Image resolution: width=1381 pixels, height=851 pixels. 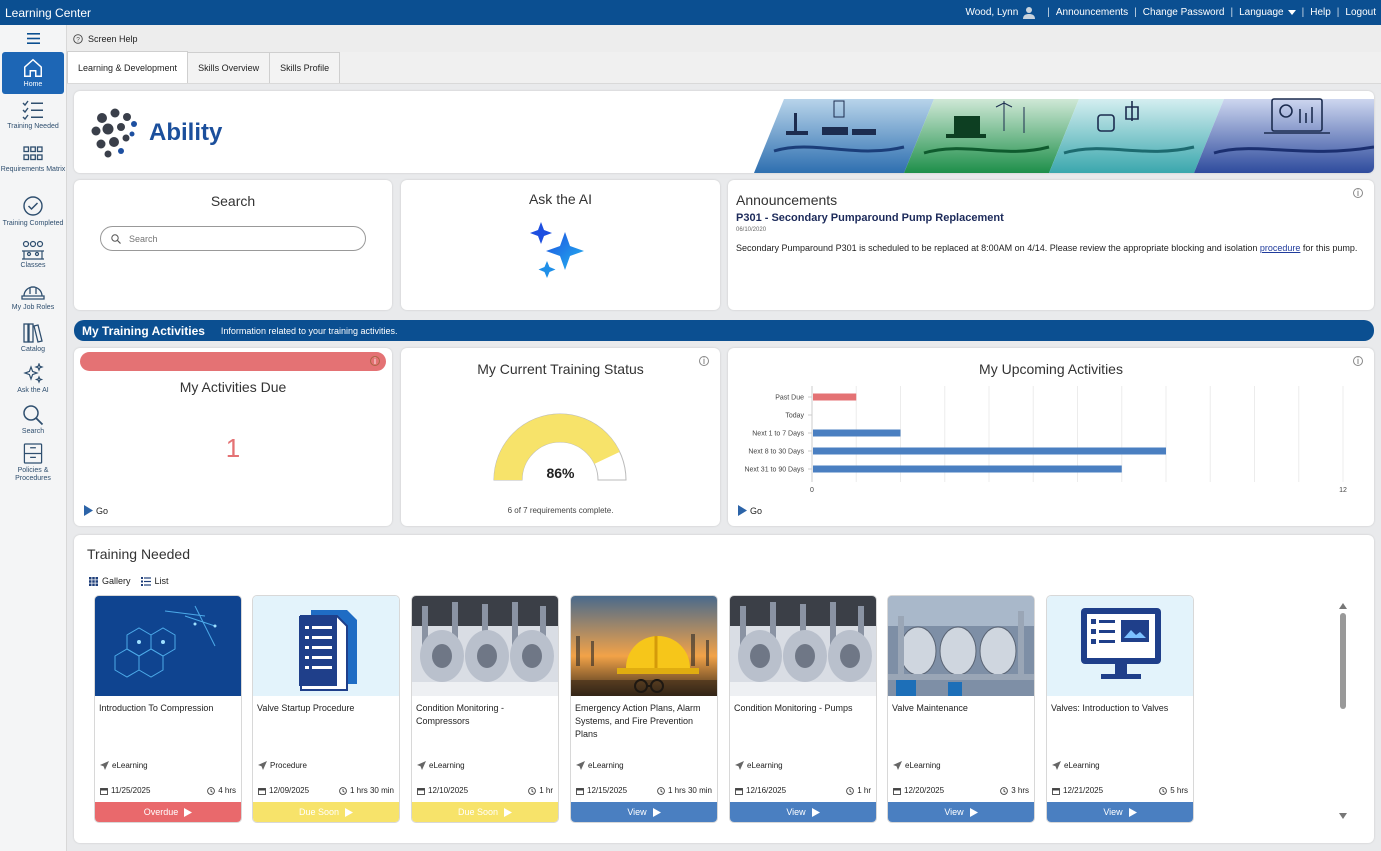 I want to click on announcements-link: Announcements, so click(x=1092, y=12).